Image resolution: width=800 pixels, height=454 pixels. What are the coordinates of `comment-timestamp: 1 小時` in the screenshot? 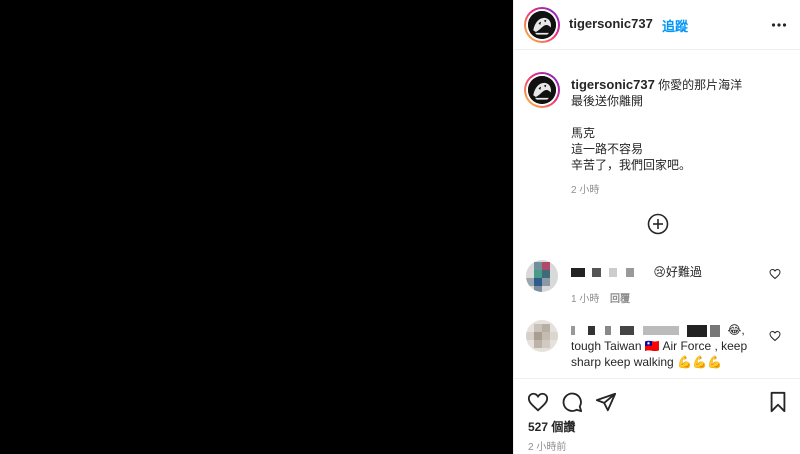 It's located at (585, 297).